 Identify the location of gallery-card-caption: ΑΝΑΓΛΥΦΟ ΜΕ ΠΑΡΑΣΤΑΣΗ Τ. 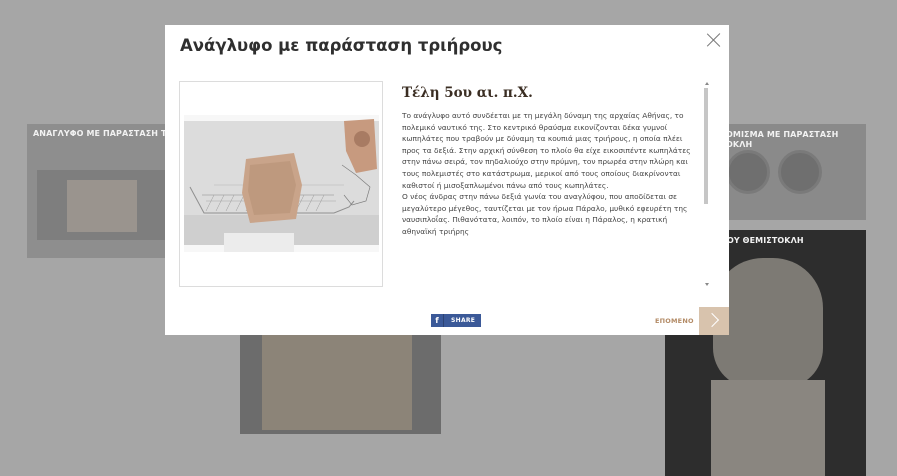
(100, 133).